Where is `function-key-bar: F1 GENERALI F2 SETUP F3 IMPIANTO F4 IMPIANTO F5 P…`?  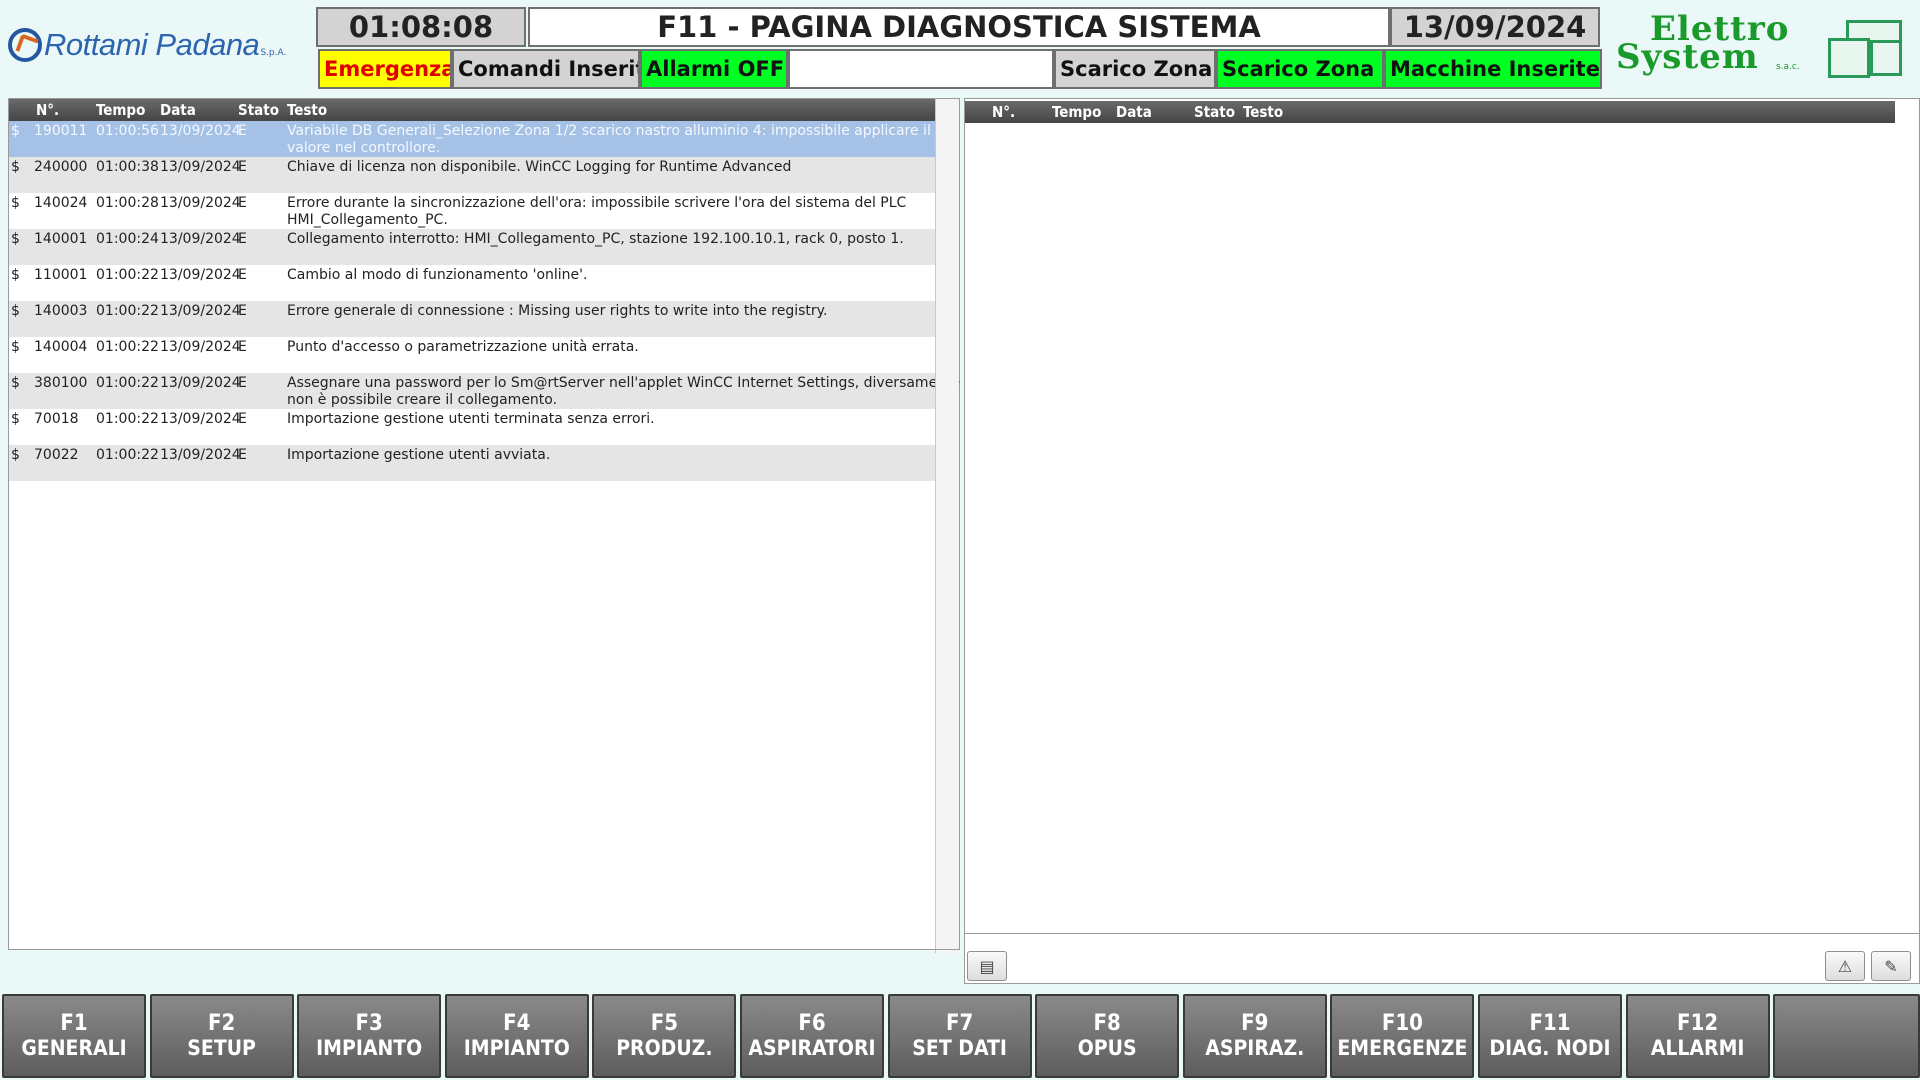
function-key-bar: F1 GENERALI F2 SETUP F3 IMPIANTO F4 IMPIANTO F5 P… is located at coordinates (960, 1036).